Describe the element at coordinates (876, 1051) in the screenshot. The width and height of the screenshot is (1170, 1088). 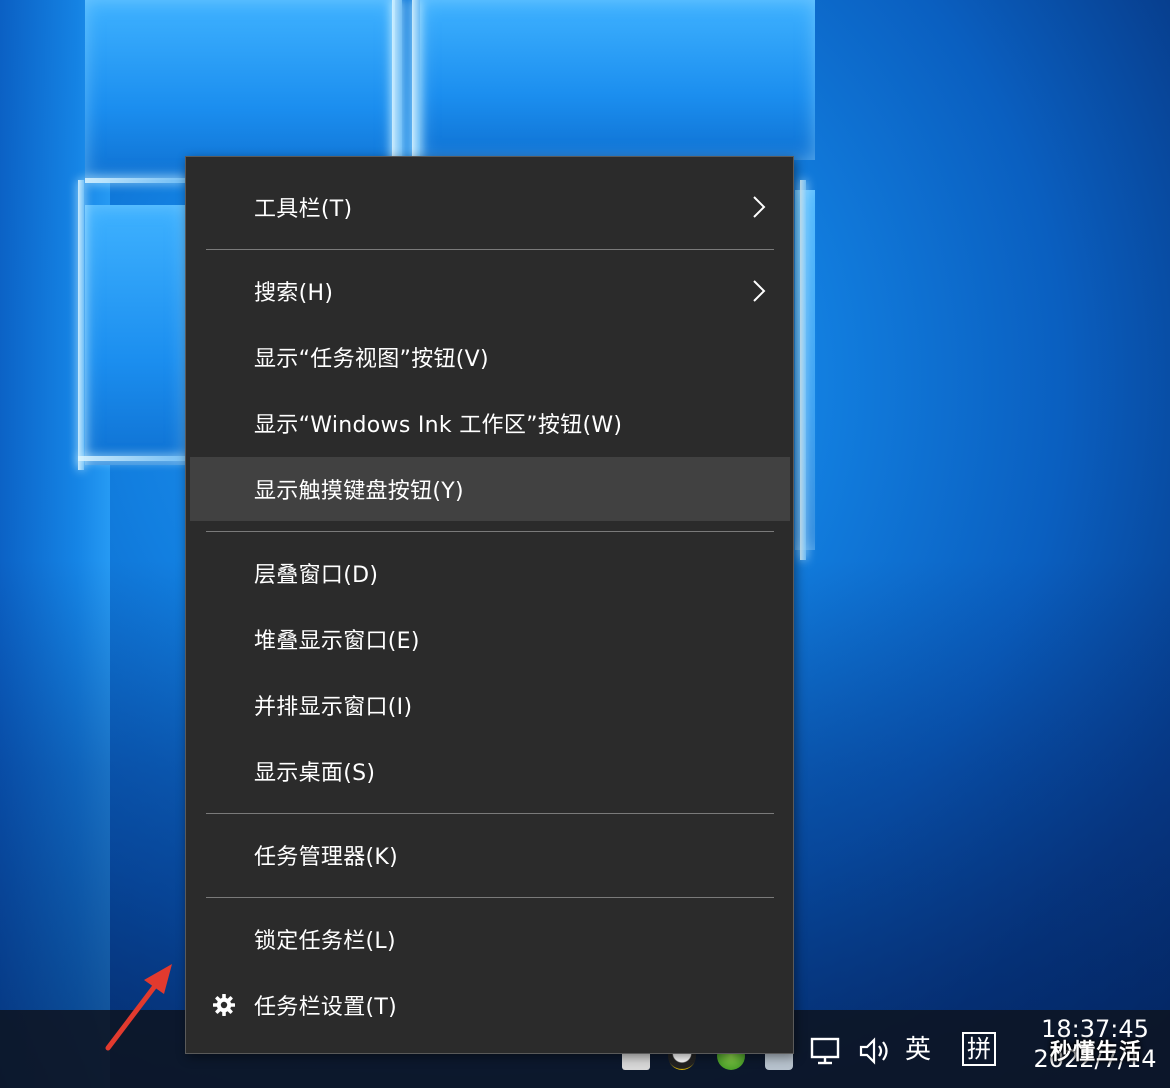
I see `volume-icon` at that location.